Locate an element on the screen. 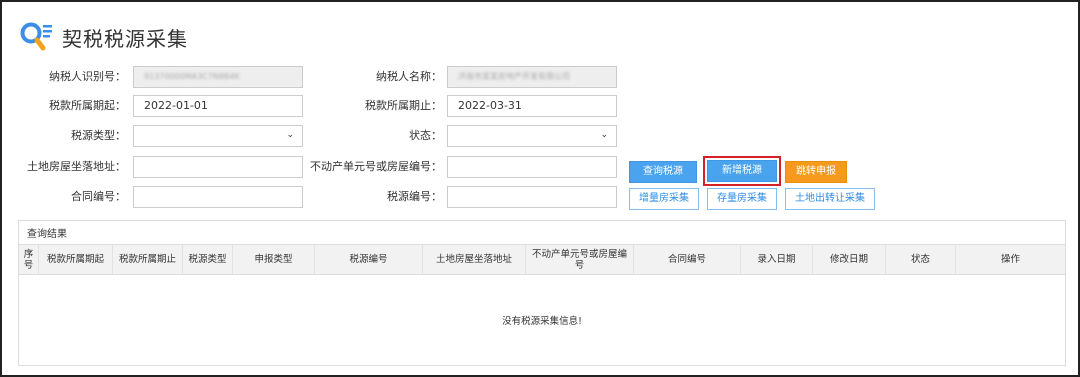  search-document-icon is located at coordinates (37, 37).